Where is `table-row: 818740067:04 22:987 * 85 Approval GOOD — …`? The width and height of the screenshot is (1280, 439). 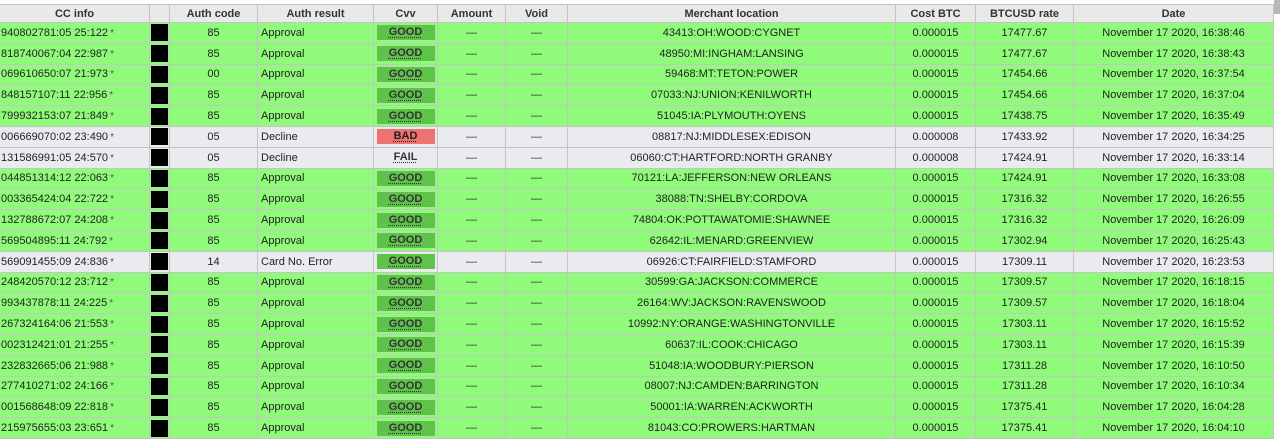 table-row: 818740067:04 22:987 * 85 Approval GOOD — … is located at coordinates (637, 53).